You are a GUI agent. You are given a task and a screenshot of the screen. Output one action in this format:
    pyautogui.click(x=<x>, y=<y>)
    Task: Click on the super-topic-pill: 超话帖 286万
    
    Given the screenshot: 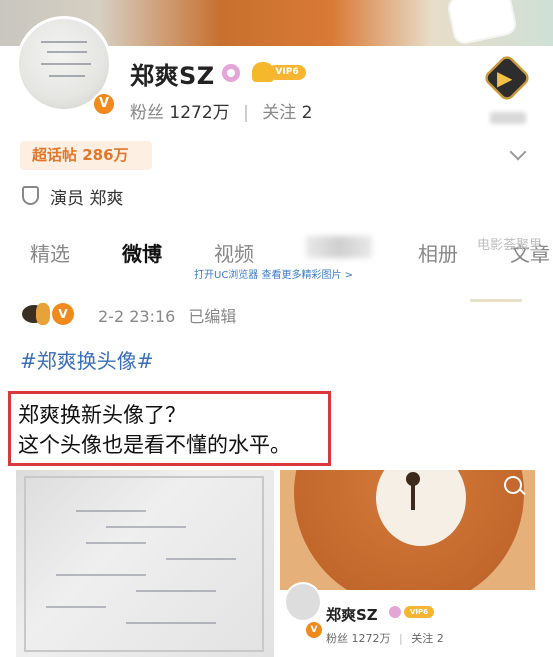 What is the action you would take?
    pyautogui.click(x=86, y=155)
    